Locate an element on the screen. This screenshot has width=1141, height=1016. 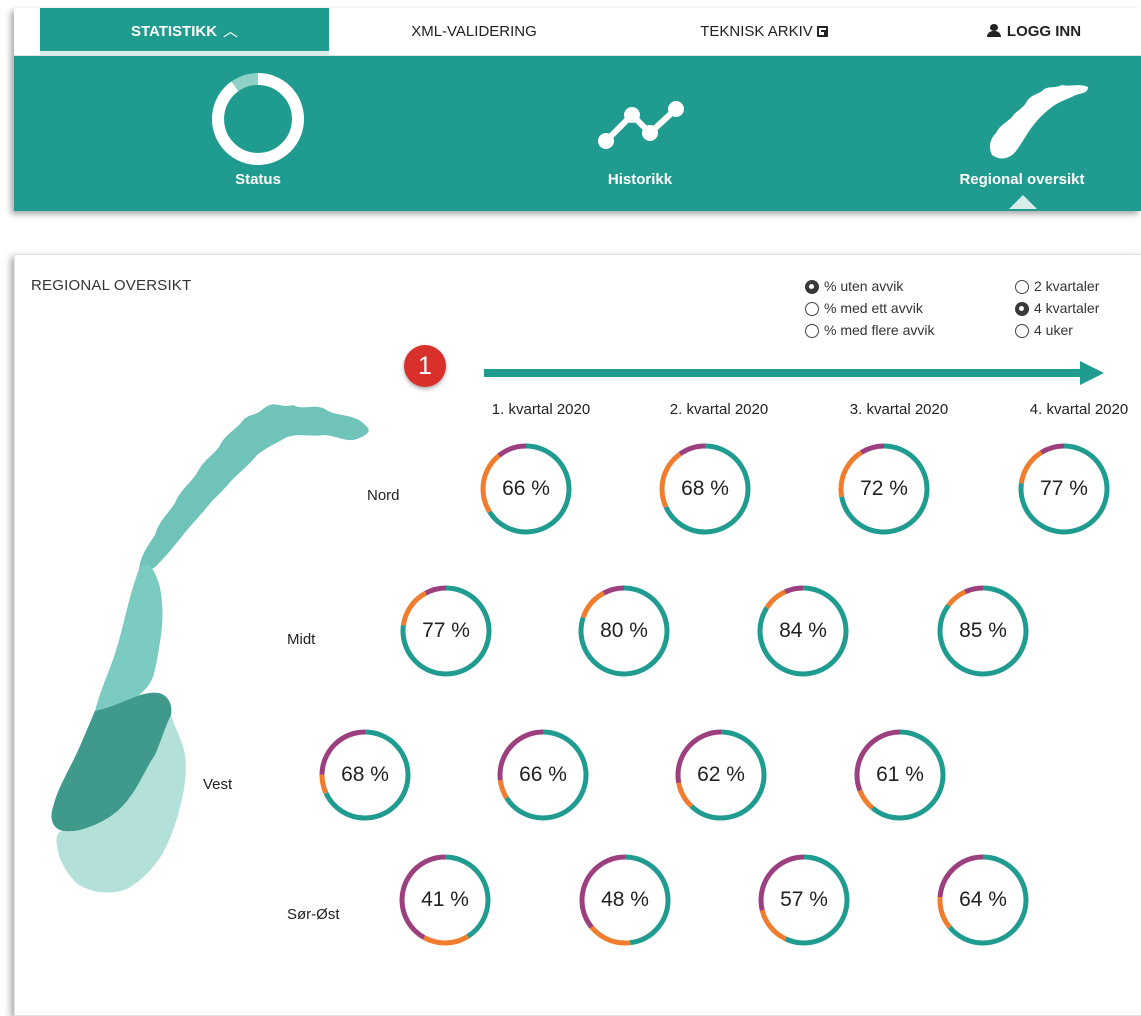
radio-label: 2 kvartaler is located at coordinates (1067, 286).